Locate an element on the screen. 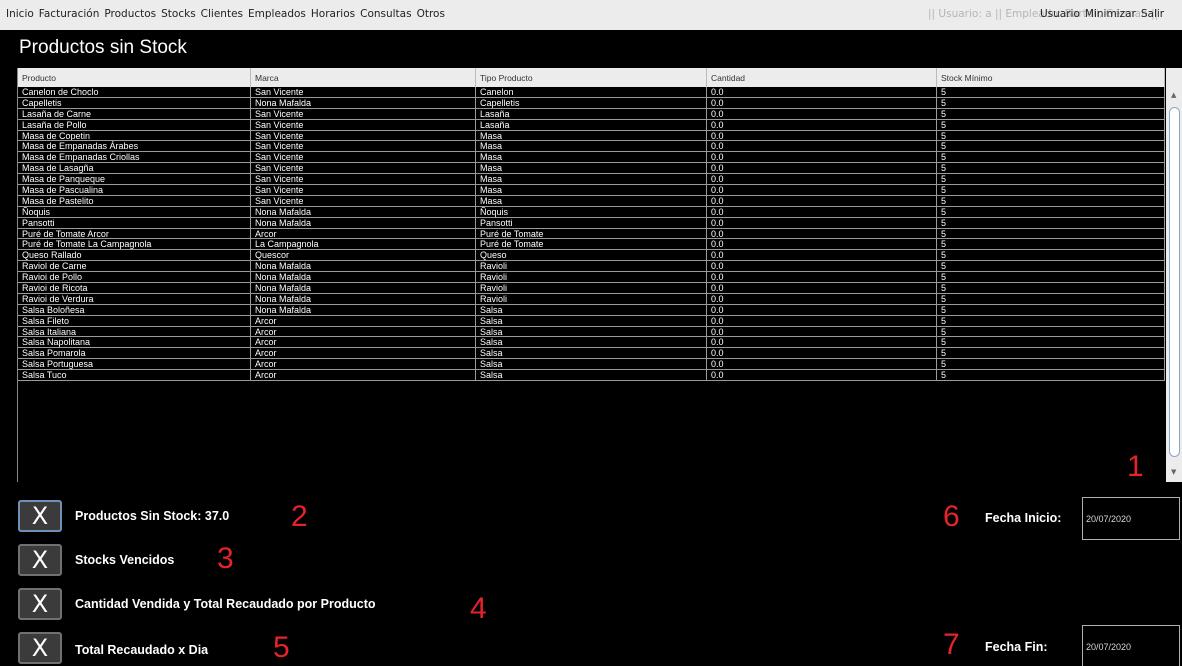  scroll-up-icon: ▲ is located at coordinates (1173, 95).